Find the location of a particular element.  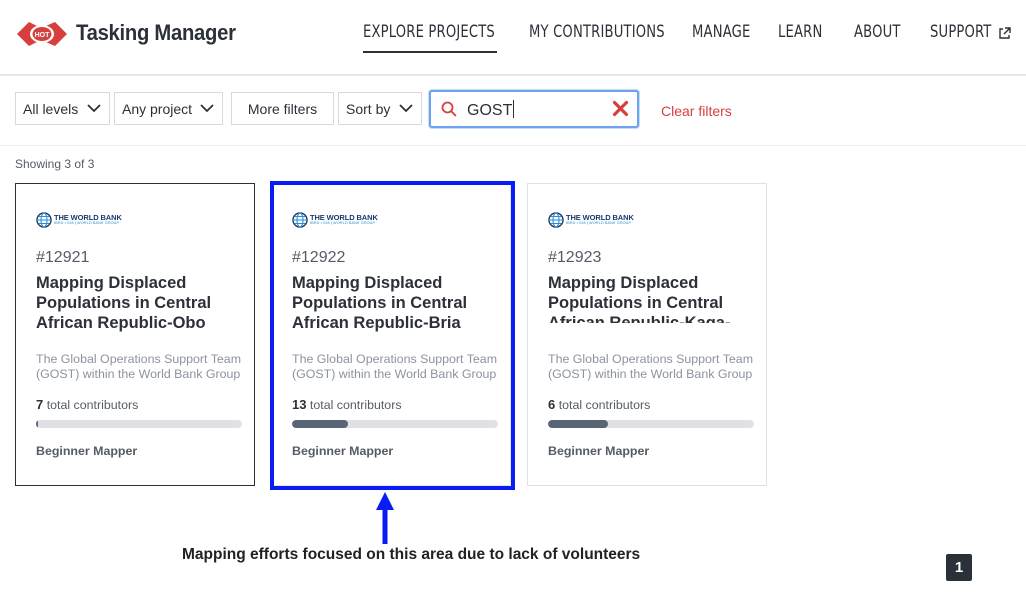

more-filters-label: More filters is located at coordinates (282, 108).